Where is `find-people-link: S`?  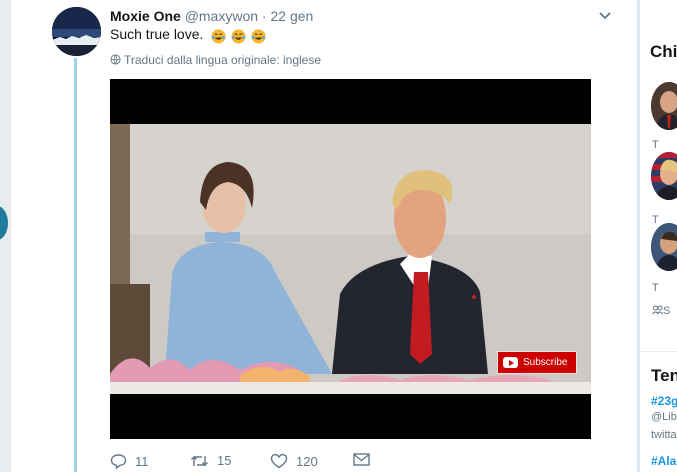 find-people-link: S is located at coordinates (661, 311).